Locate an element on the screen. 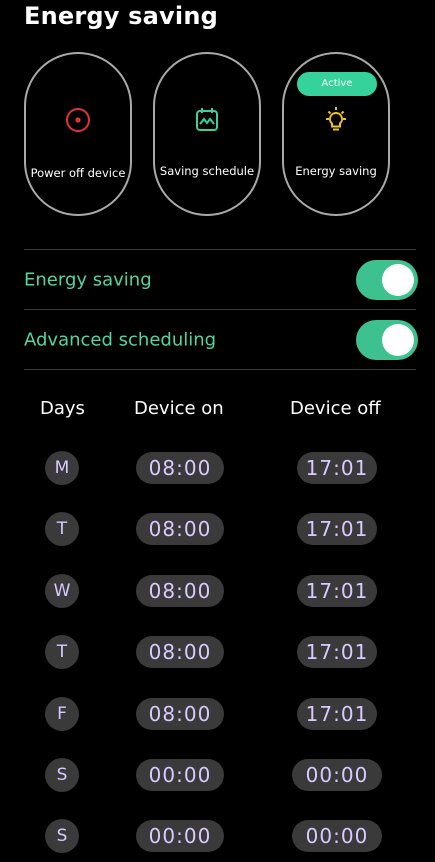  day-button: M is located at coordinates (62, 468).